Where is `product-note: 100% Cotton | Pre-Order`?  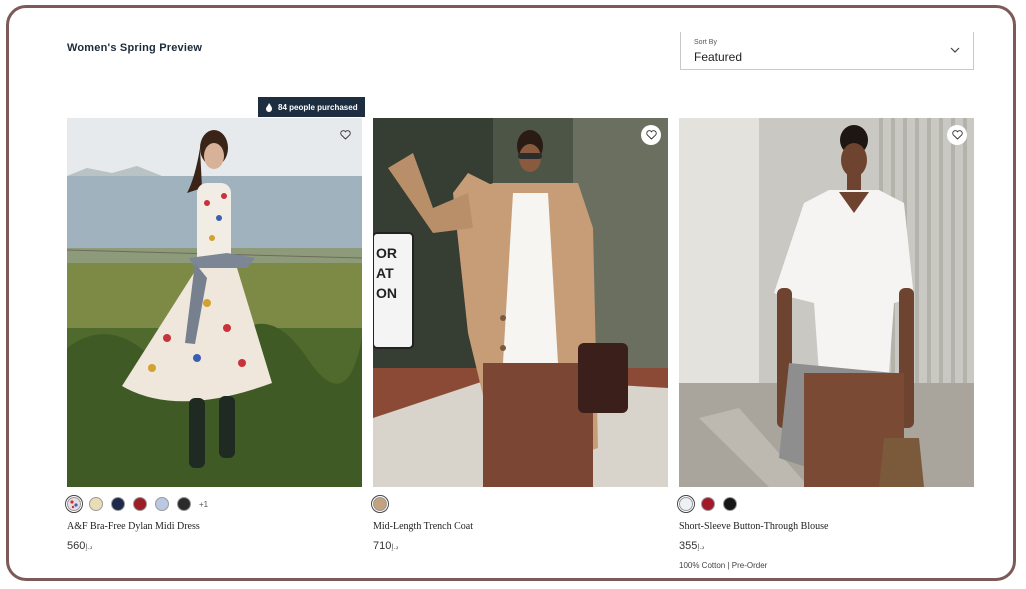
product-note: 100% Cotton | Pre-Order is located at coordinates (723, 565).